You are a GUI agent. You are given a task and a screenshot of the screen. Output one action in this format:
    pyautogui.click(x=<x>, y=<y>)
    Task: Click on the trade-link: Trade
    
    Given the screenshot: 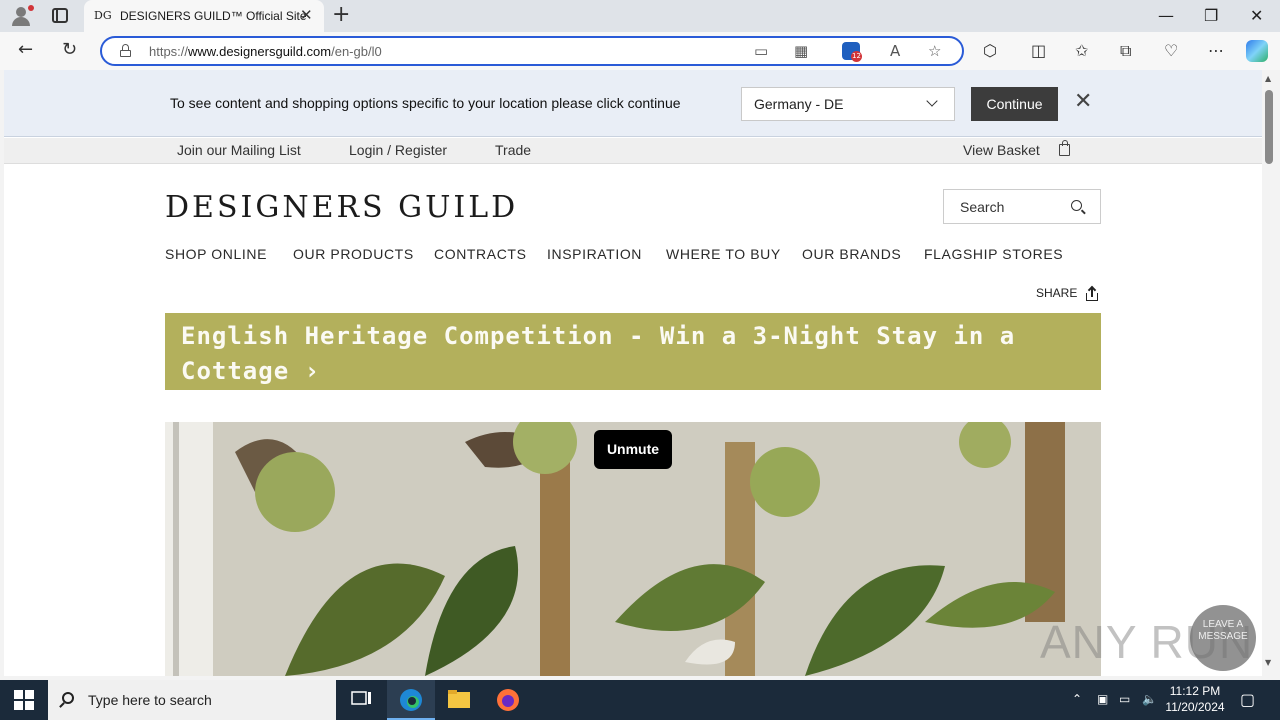 What is the action you would take?
    pyautogui.click(x=513, y=150)
    